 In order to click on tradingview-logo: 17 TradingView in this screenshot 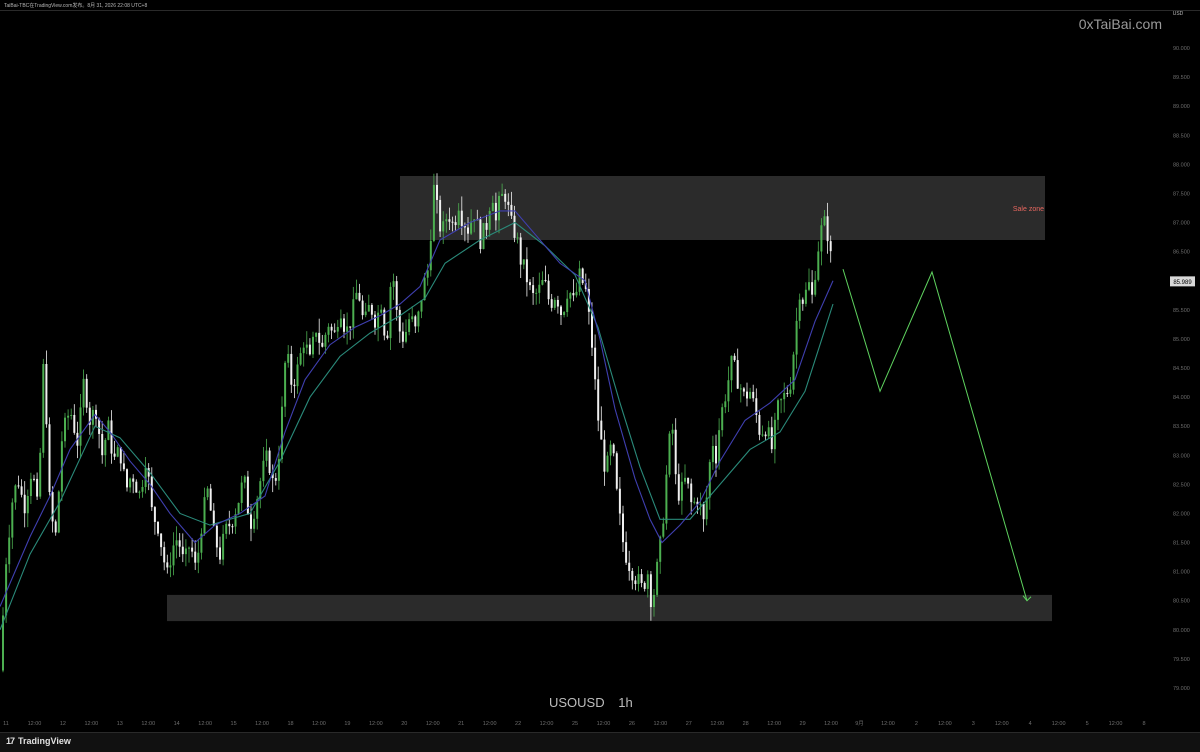, I will do `click(38, 741)`.